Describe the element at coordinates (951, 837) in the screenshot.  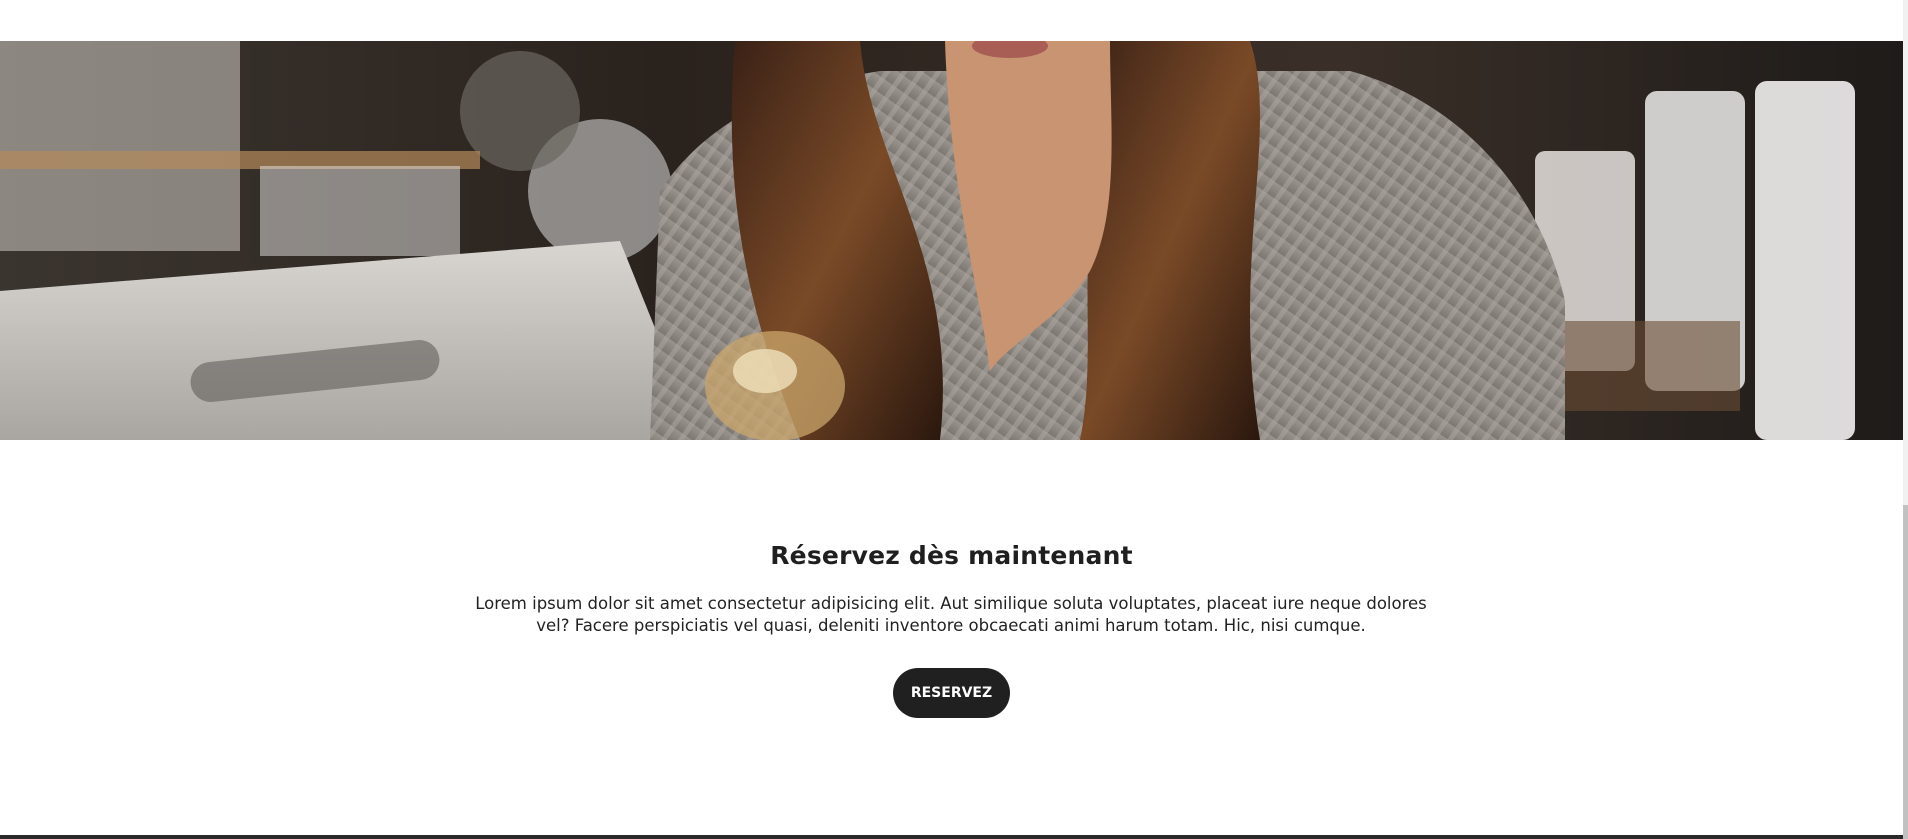
I see `footer-divider` at that location.